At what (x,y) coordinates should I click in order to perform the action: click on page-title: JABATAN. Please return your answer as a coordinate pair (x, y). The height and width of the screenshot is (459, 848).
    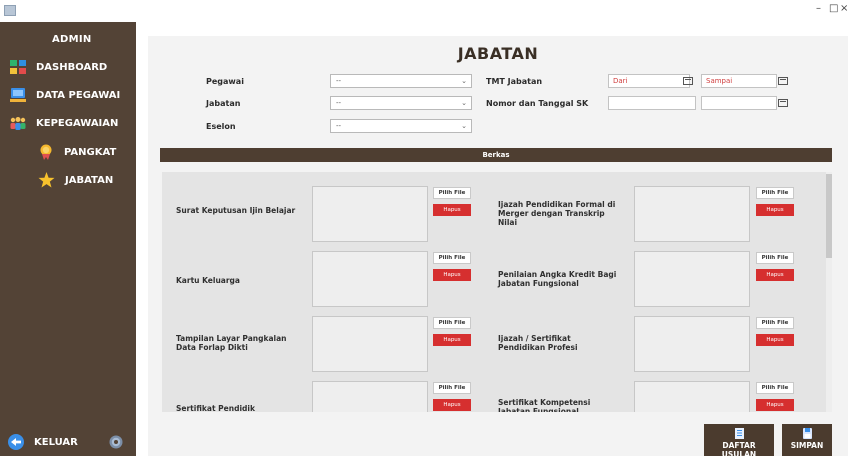
    Looking at the image, I should click on (498, 53).